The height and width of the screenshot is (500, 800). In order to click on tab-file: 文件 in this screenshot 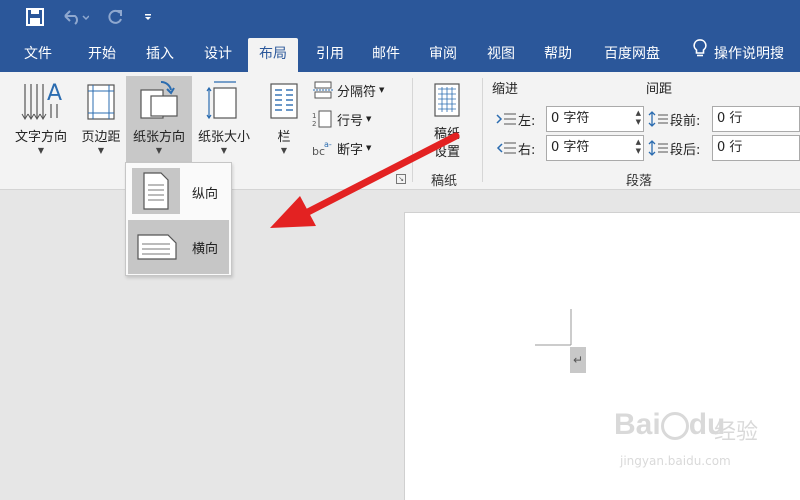, I will do `click(38, 55)`.